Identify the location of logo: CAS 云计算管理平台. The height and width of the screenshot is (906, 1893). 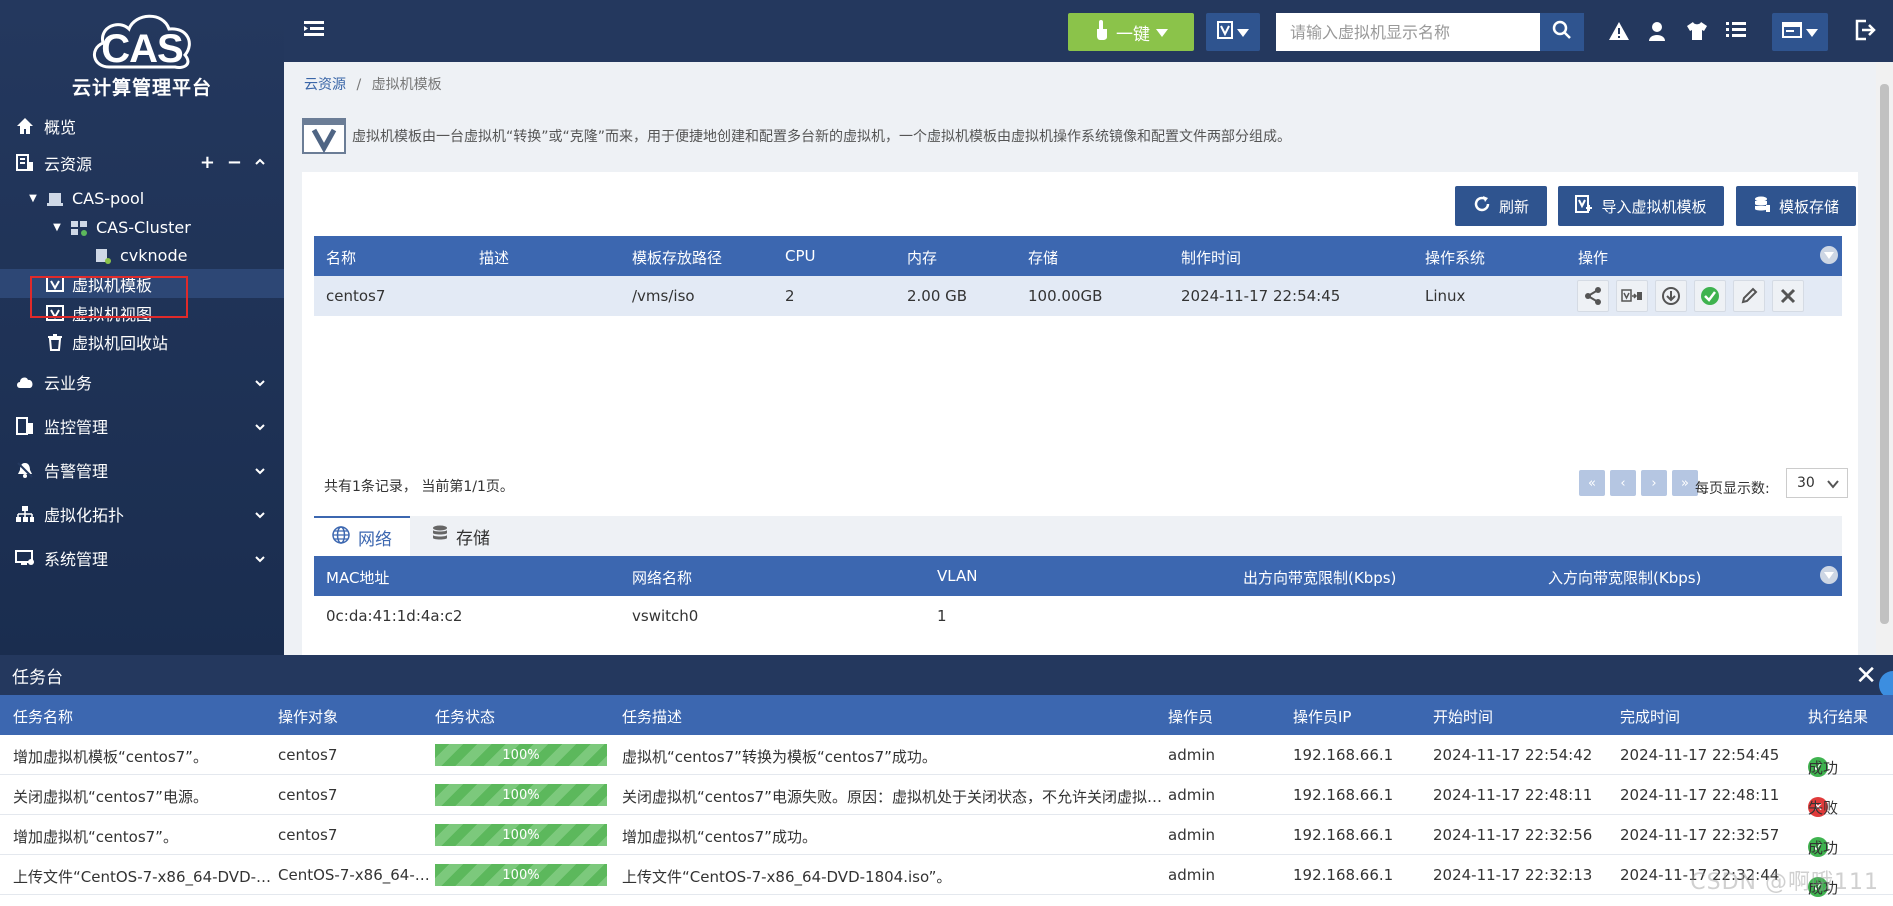
(142, 53).